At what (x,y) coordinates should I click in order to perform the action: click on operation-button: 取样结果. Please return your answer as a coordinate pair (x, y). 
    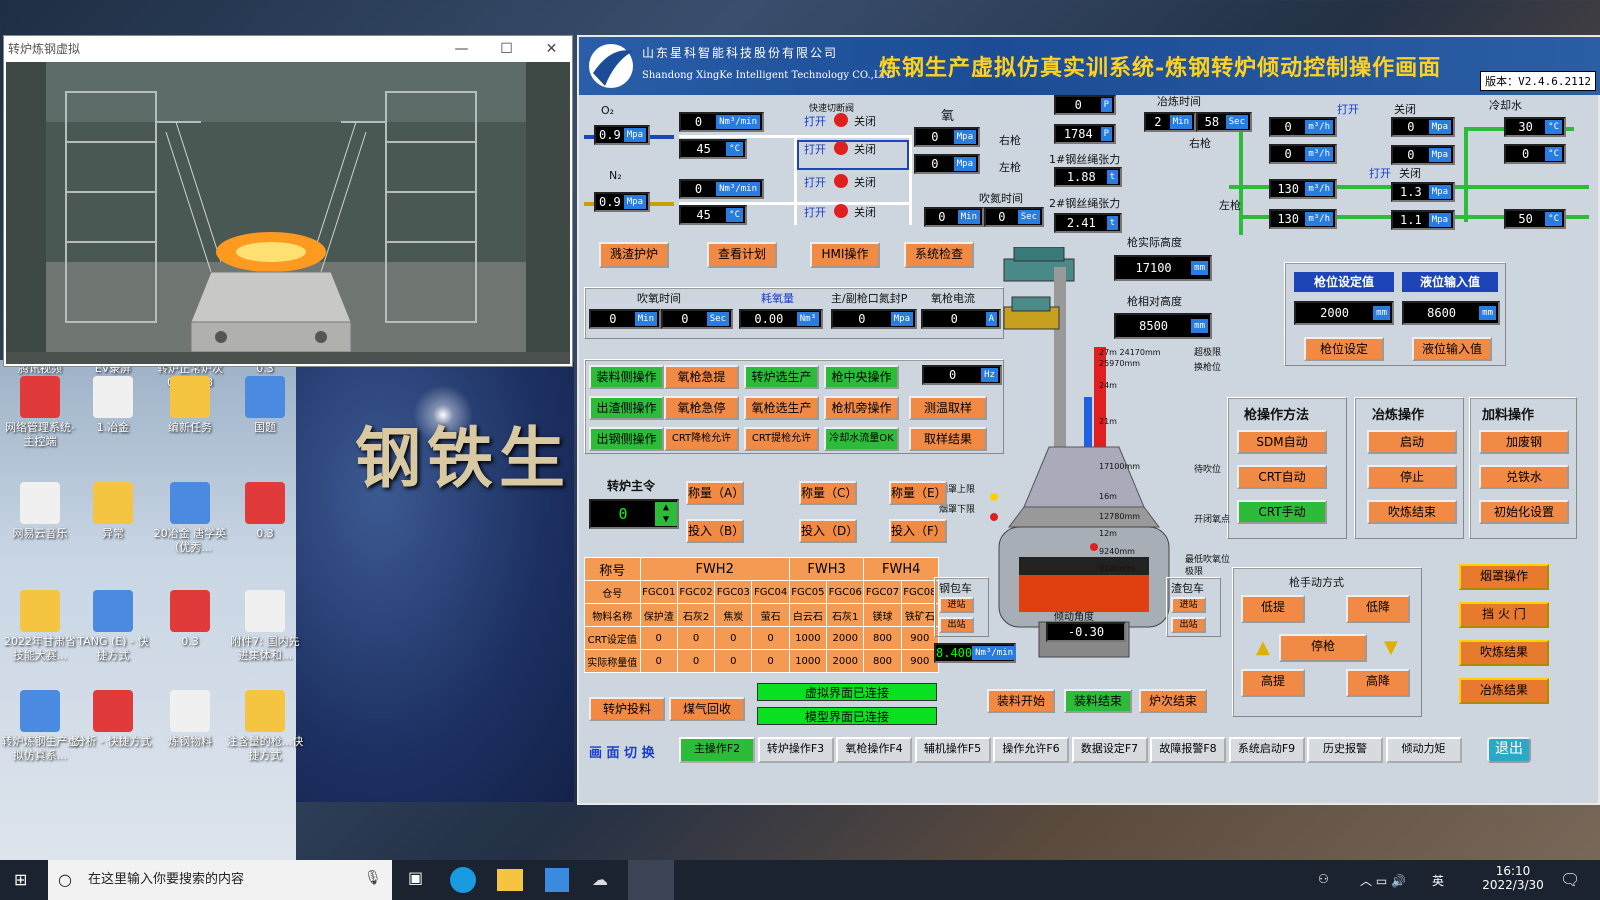
    Looking at the image, I should click on (948, 439).